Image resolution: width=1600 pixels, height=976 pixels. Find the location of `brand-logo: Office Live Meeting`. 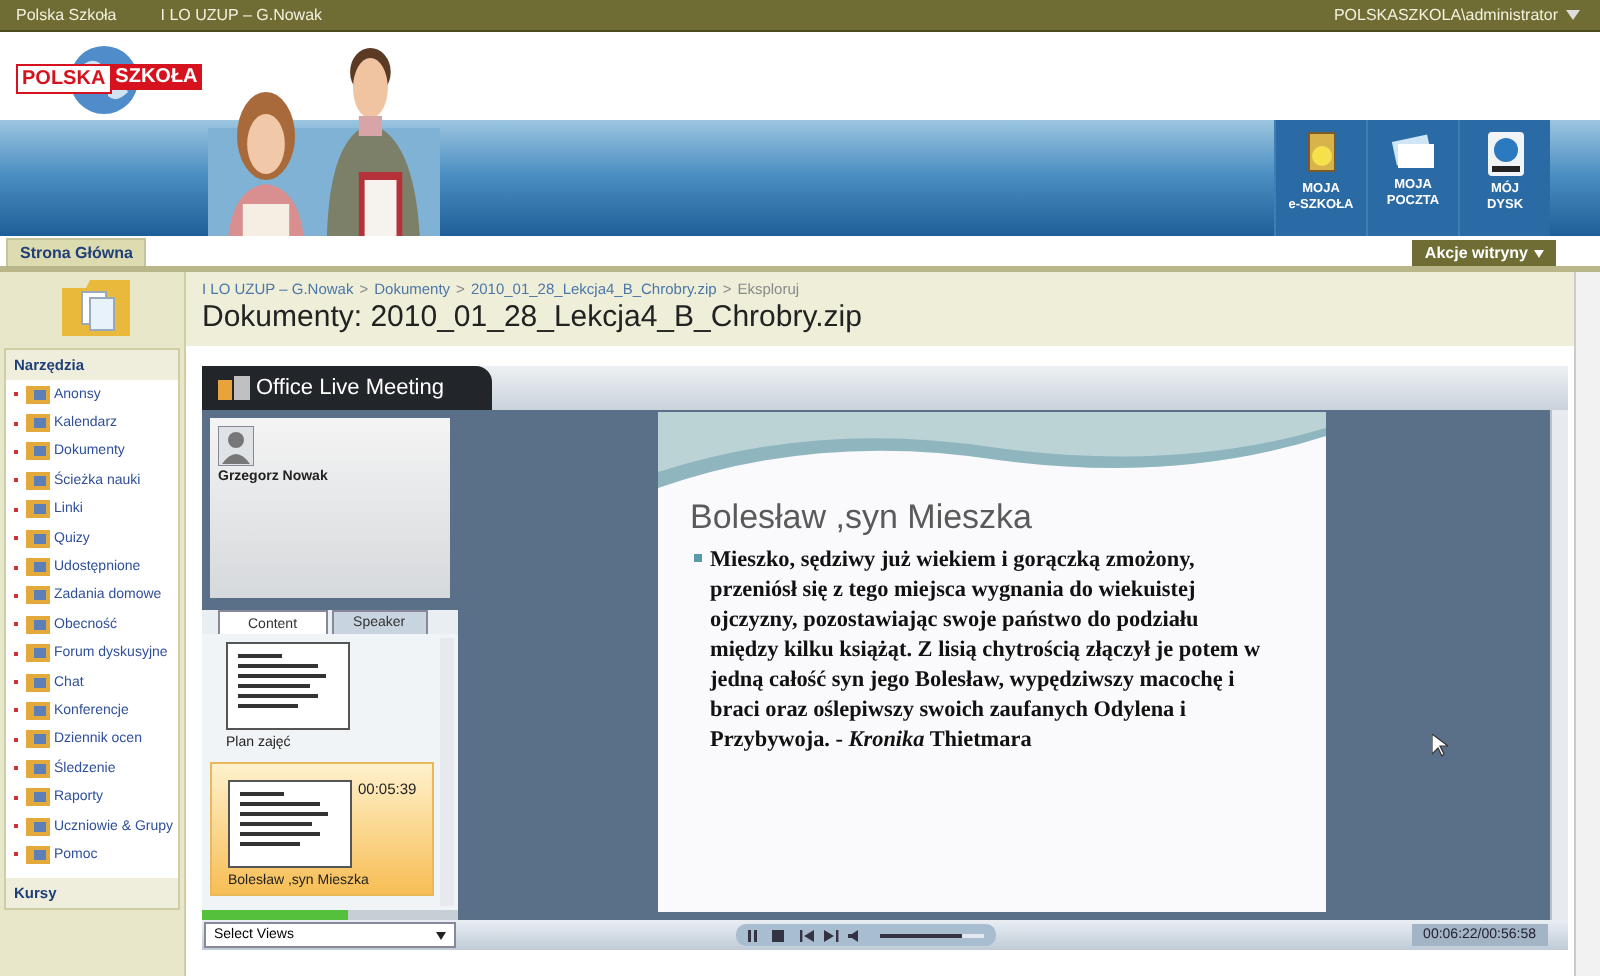

brand-logo: Office Live Meeting is located at coordinates (347, 388).